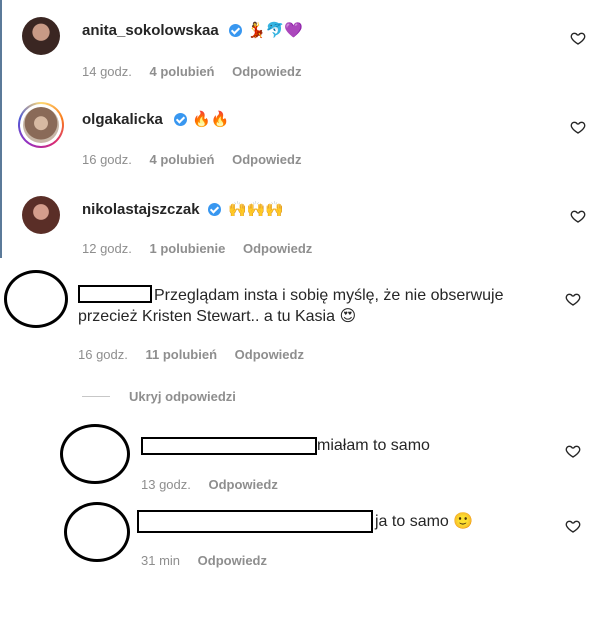 The width and height of the screenshot is (602, 620). What do you see at coordinates (256, 209) in the screenshot?
I see `comment-emojis: 🙌🙌🙌` at bounding box center [256, 209].